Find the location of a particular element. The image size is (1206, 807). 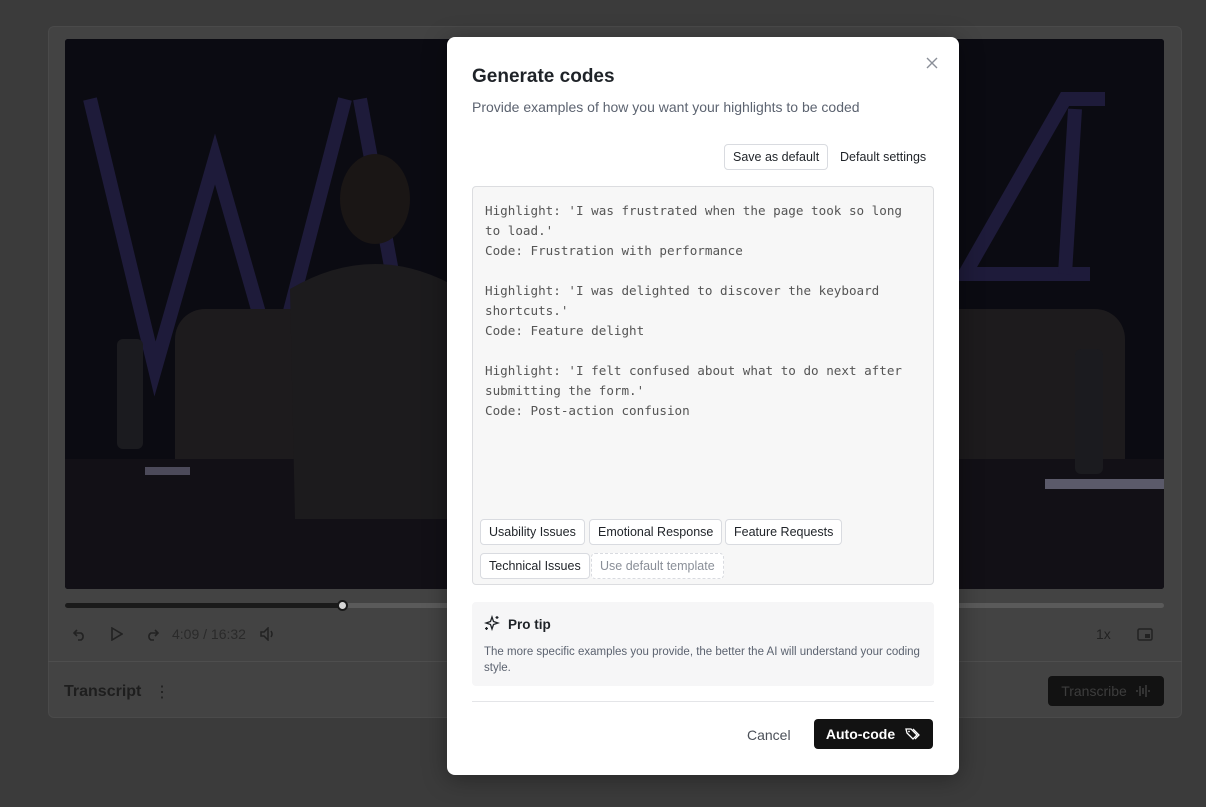

forward-icon is located at coordinates (152, 634).